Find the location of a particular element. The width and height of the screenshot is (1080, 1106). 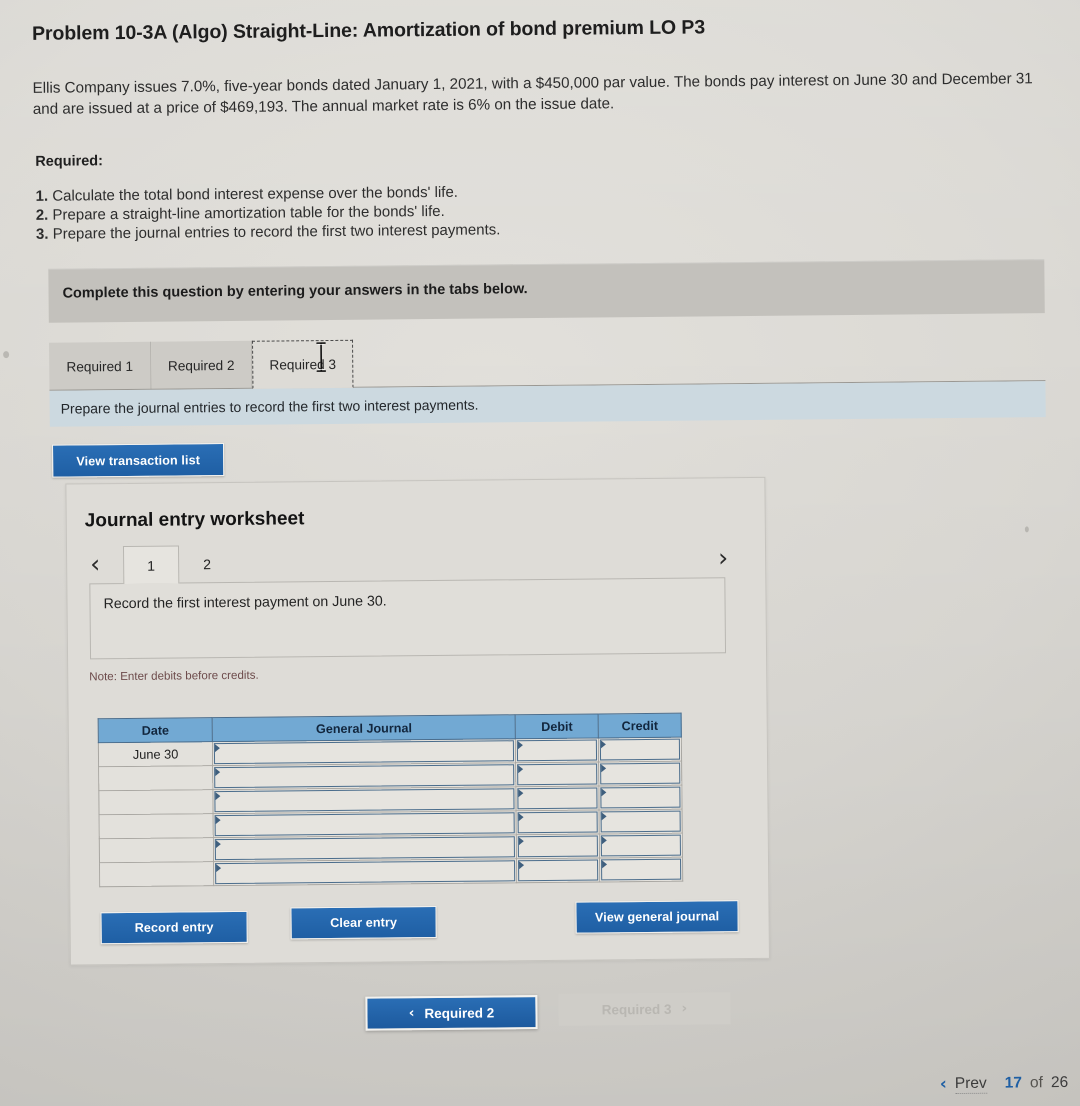

tab-required-3: Required 3 is located at coordinates (303, 364).